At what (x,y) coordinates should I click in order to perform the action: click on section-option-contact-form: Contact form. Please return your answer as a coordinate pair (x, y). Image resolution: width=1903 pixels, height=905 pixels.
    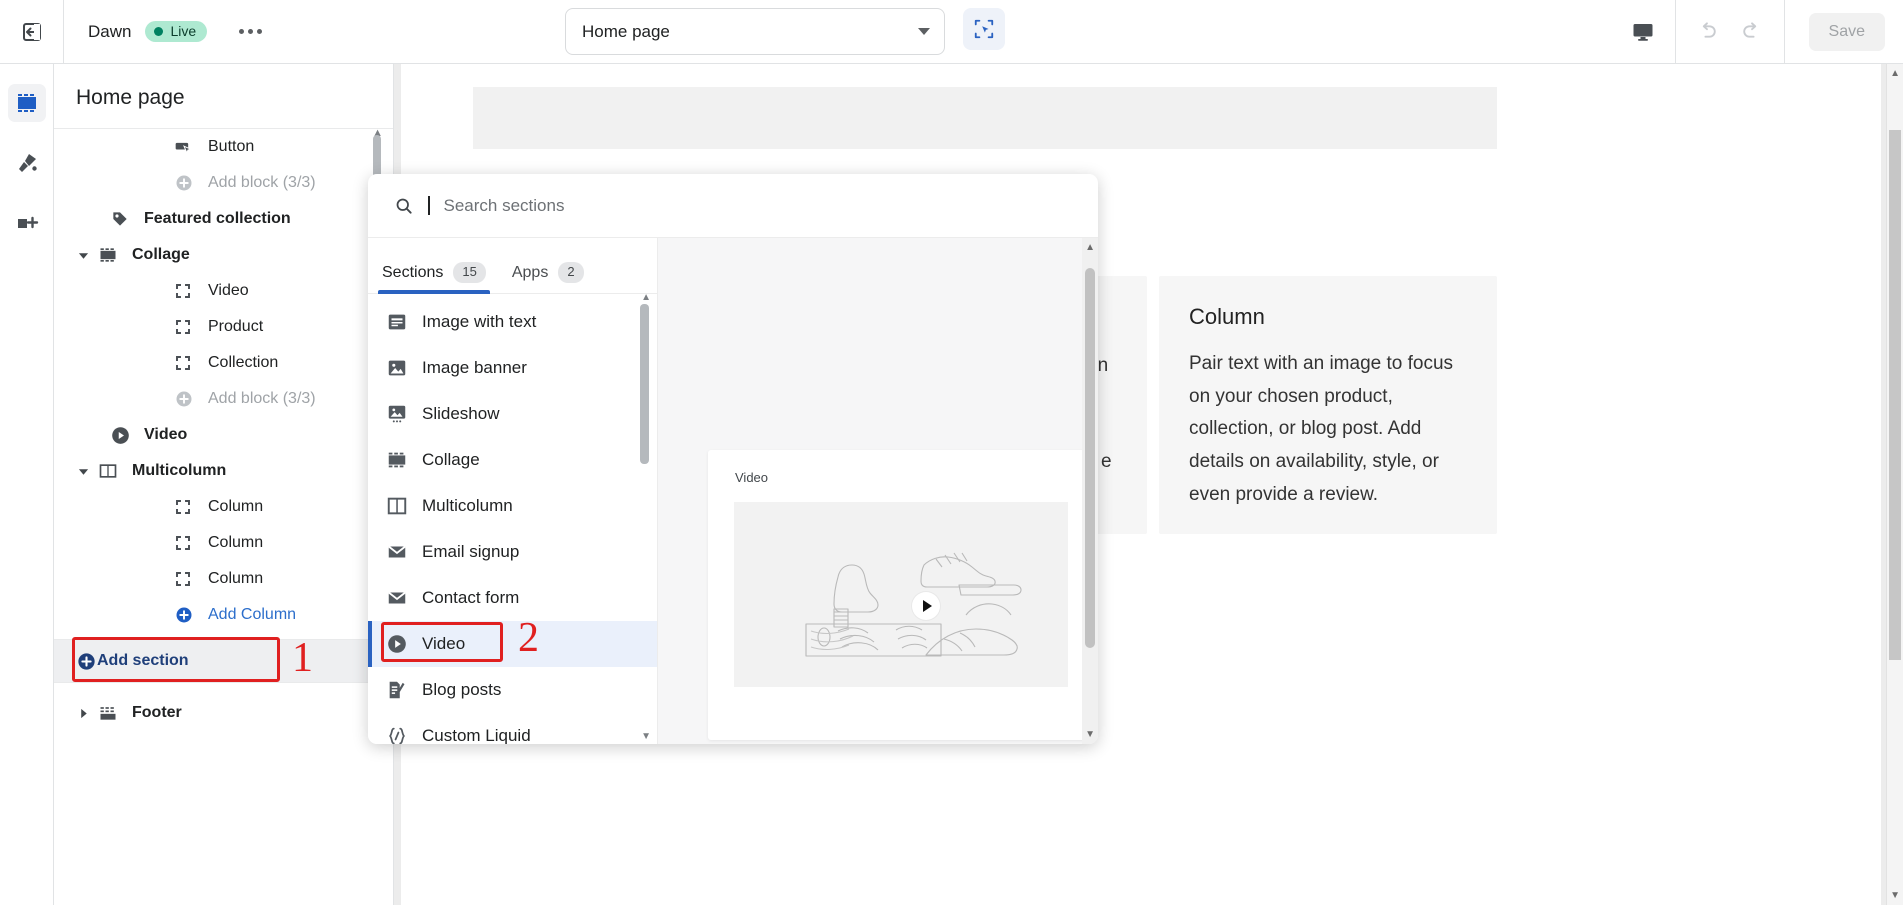
    Looking at the image, I should click on (512, 598).